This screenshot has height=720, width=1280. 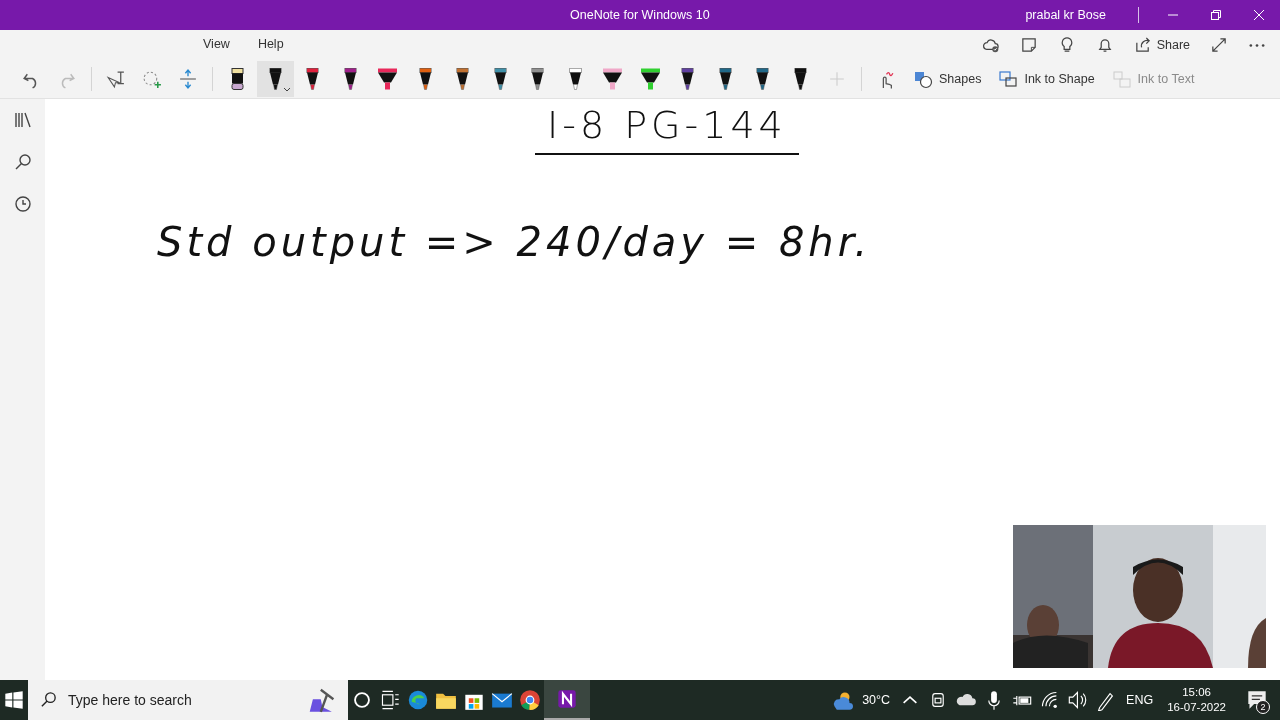 I want to click on notification-count: 2, so click(x=1263, y=707).